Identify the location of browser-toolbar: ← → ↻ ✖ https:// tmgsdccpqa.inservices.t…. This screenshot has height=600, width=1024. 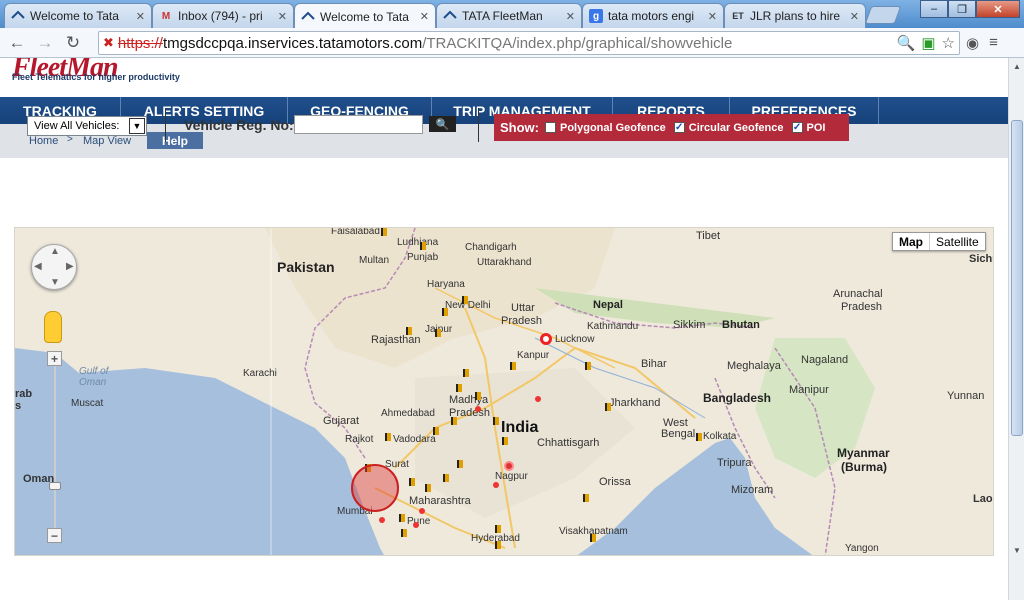
(512, 43).